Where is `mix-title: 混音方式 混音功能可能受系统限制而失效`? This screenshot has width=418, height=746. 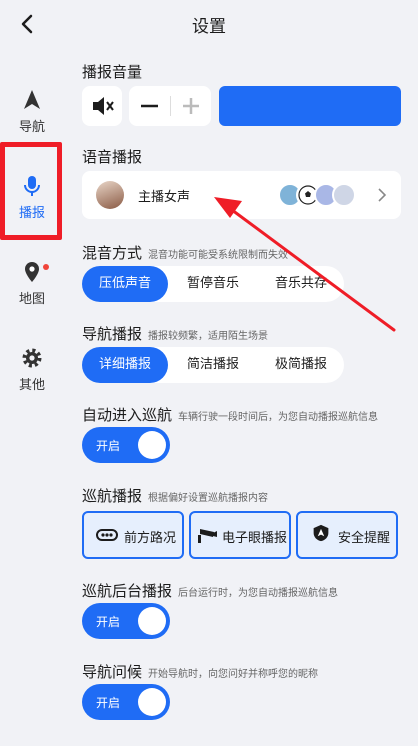 mix-title: 混音方式 混音功能可能受系统限制而失效 is located at coordinates (185, 252).